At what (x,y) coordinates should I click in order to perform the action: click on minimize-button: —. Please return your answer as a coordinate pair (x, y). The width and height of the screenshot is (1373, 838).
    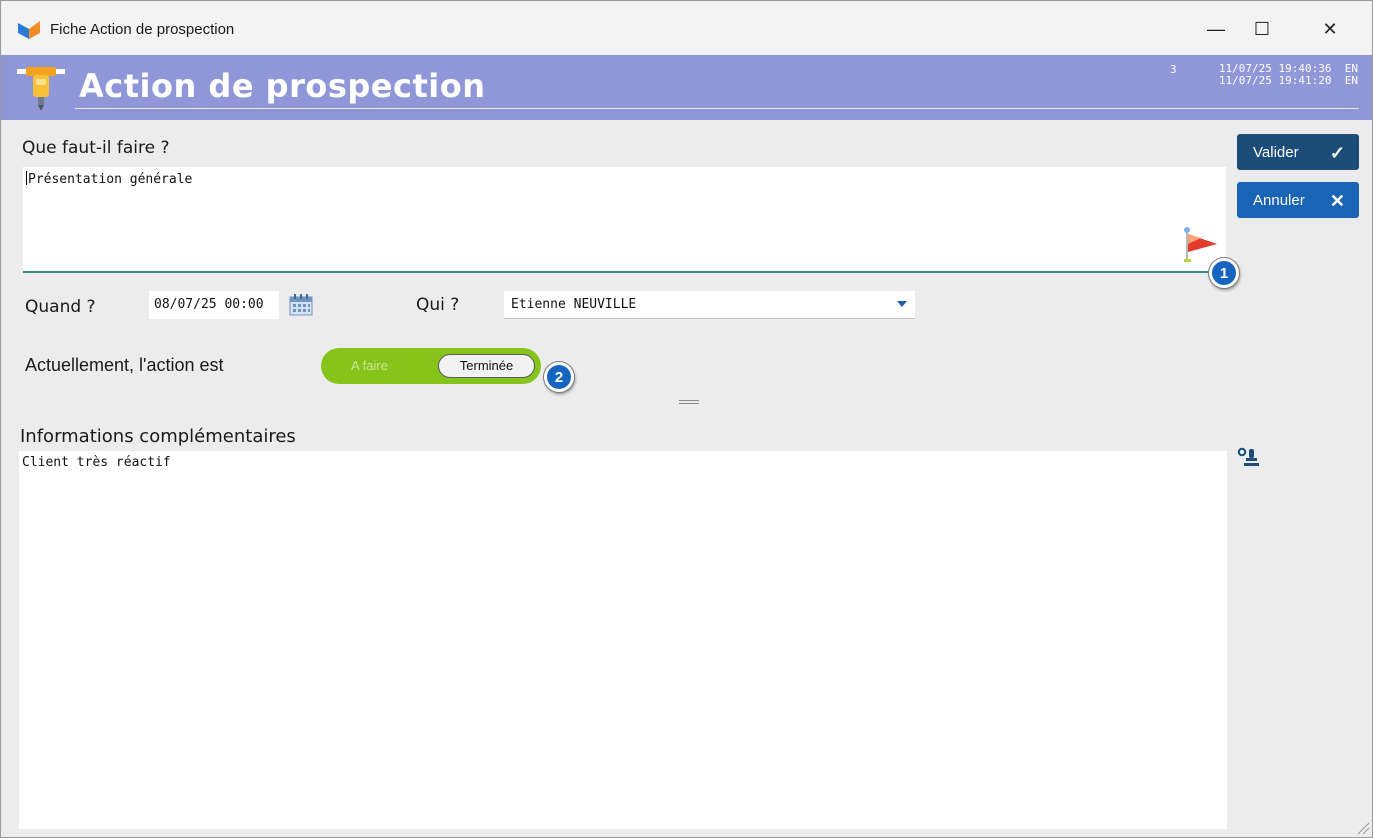
    Looking at the image, I should click on (1216, 29).